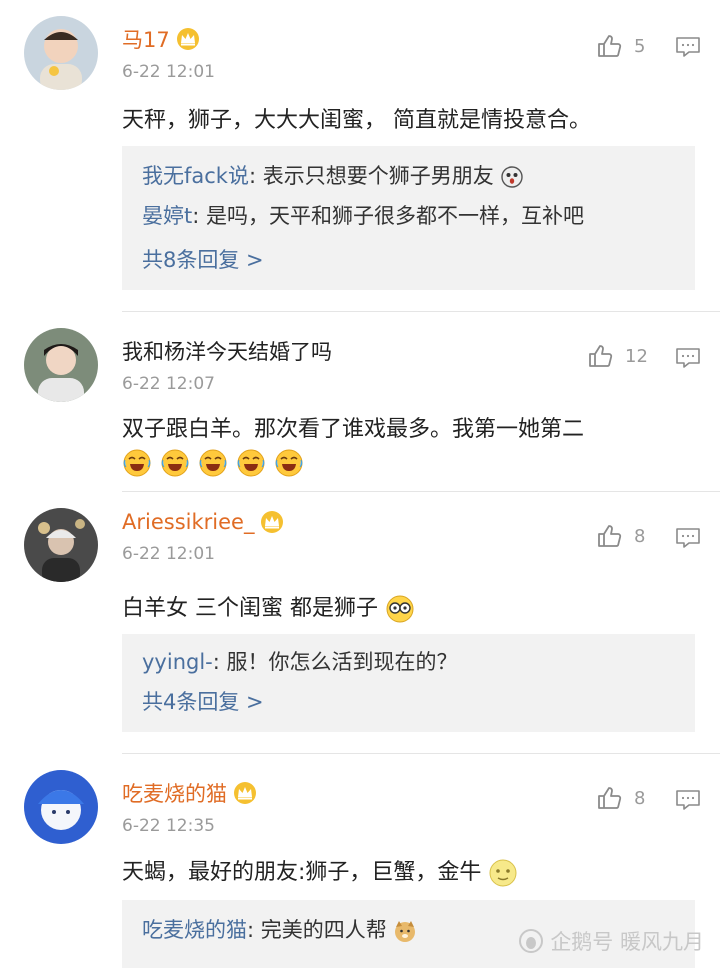 The width and height of the screenshot is (720, 968). What do you see at coordinates (188, 522) in the screenshot?
I see `username-text: Ariessikriee_` at bounding box center [188, 522].